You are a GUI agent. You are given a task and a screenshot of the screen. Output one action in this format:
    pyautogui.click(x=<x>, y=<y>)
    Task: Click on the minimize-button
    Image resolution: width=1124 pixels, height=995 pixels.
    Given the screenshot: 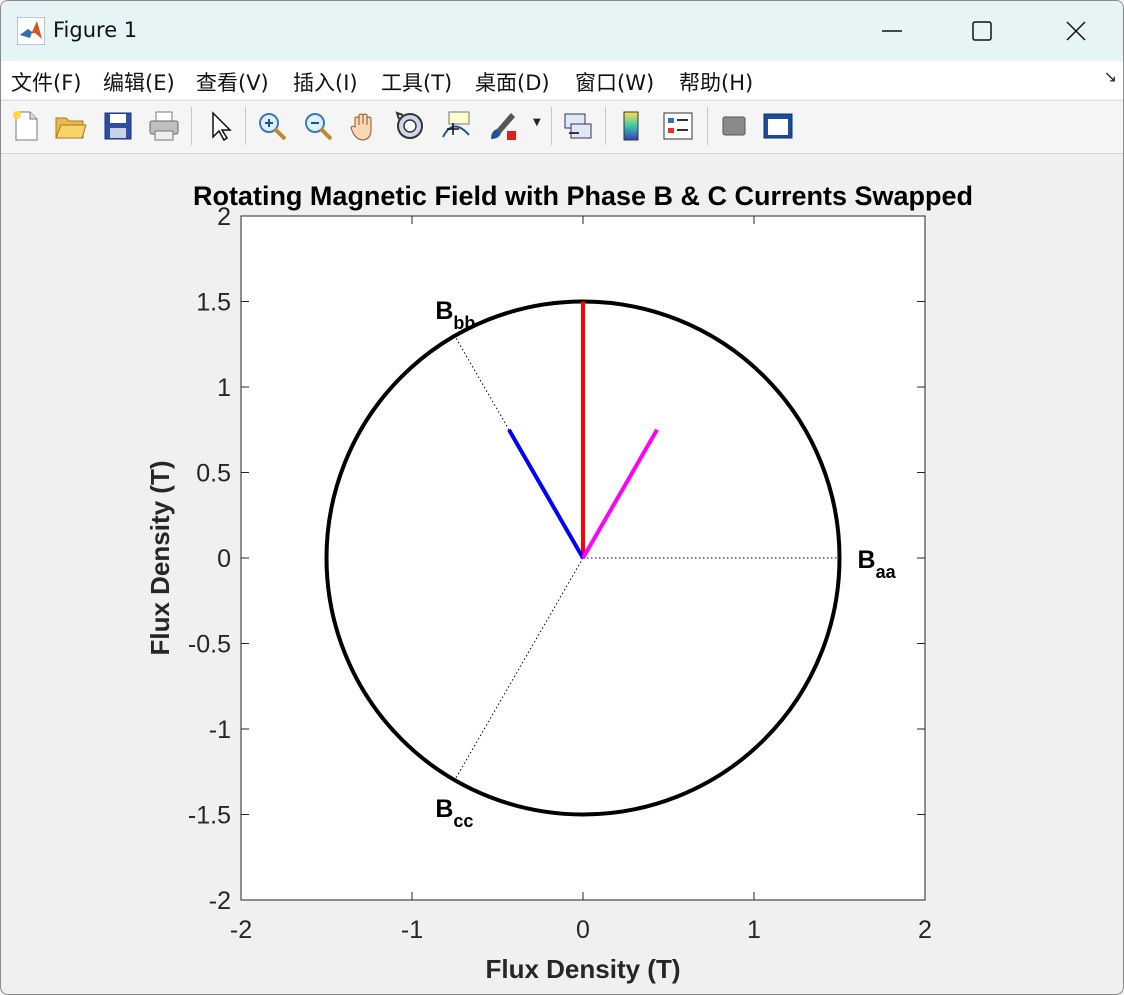 What is the action you would take?
    pyautogui.click(x=892, y=31)
    